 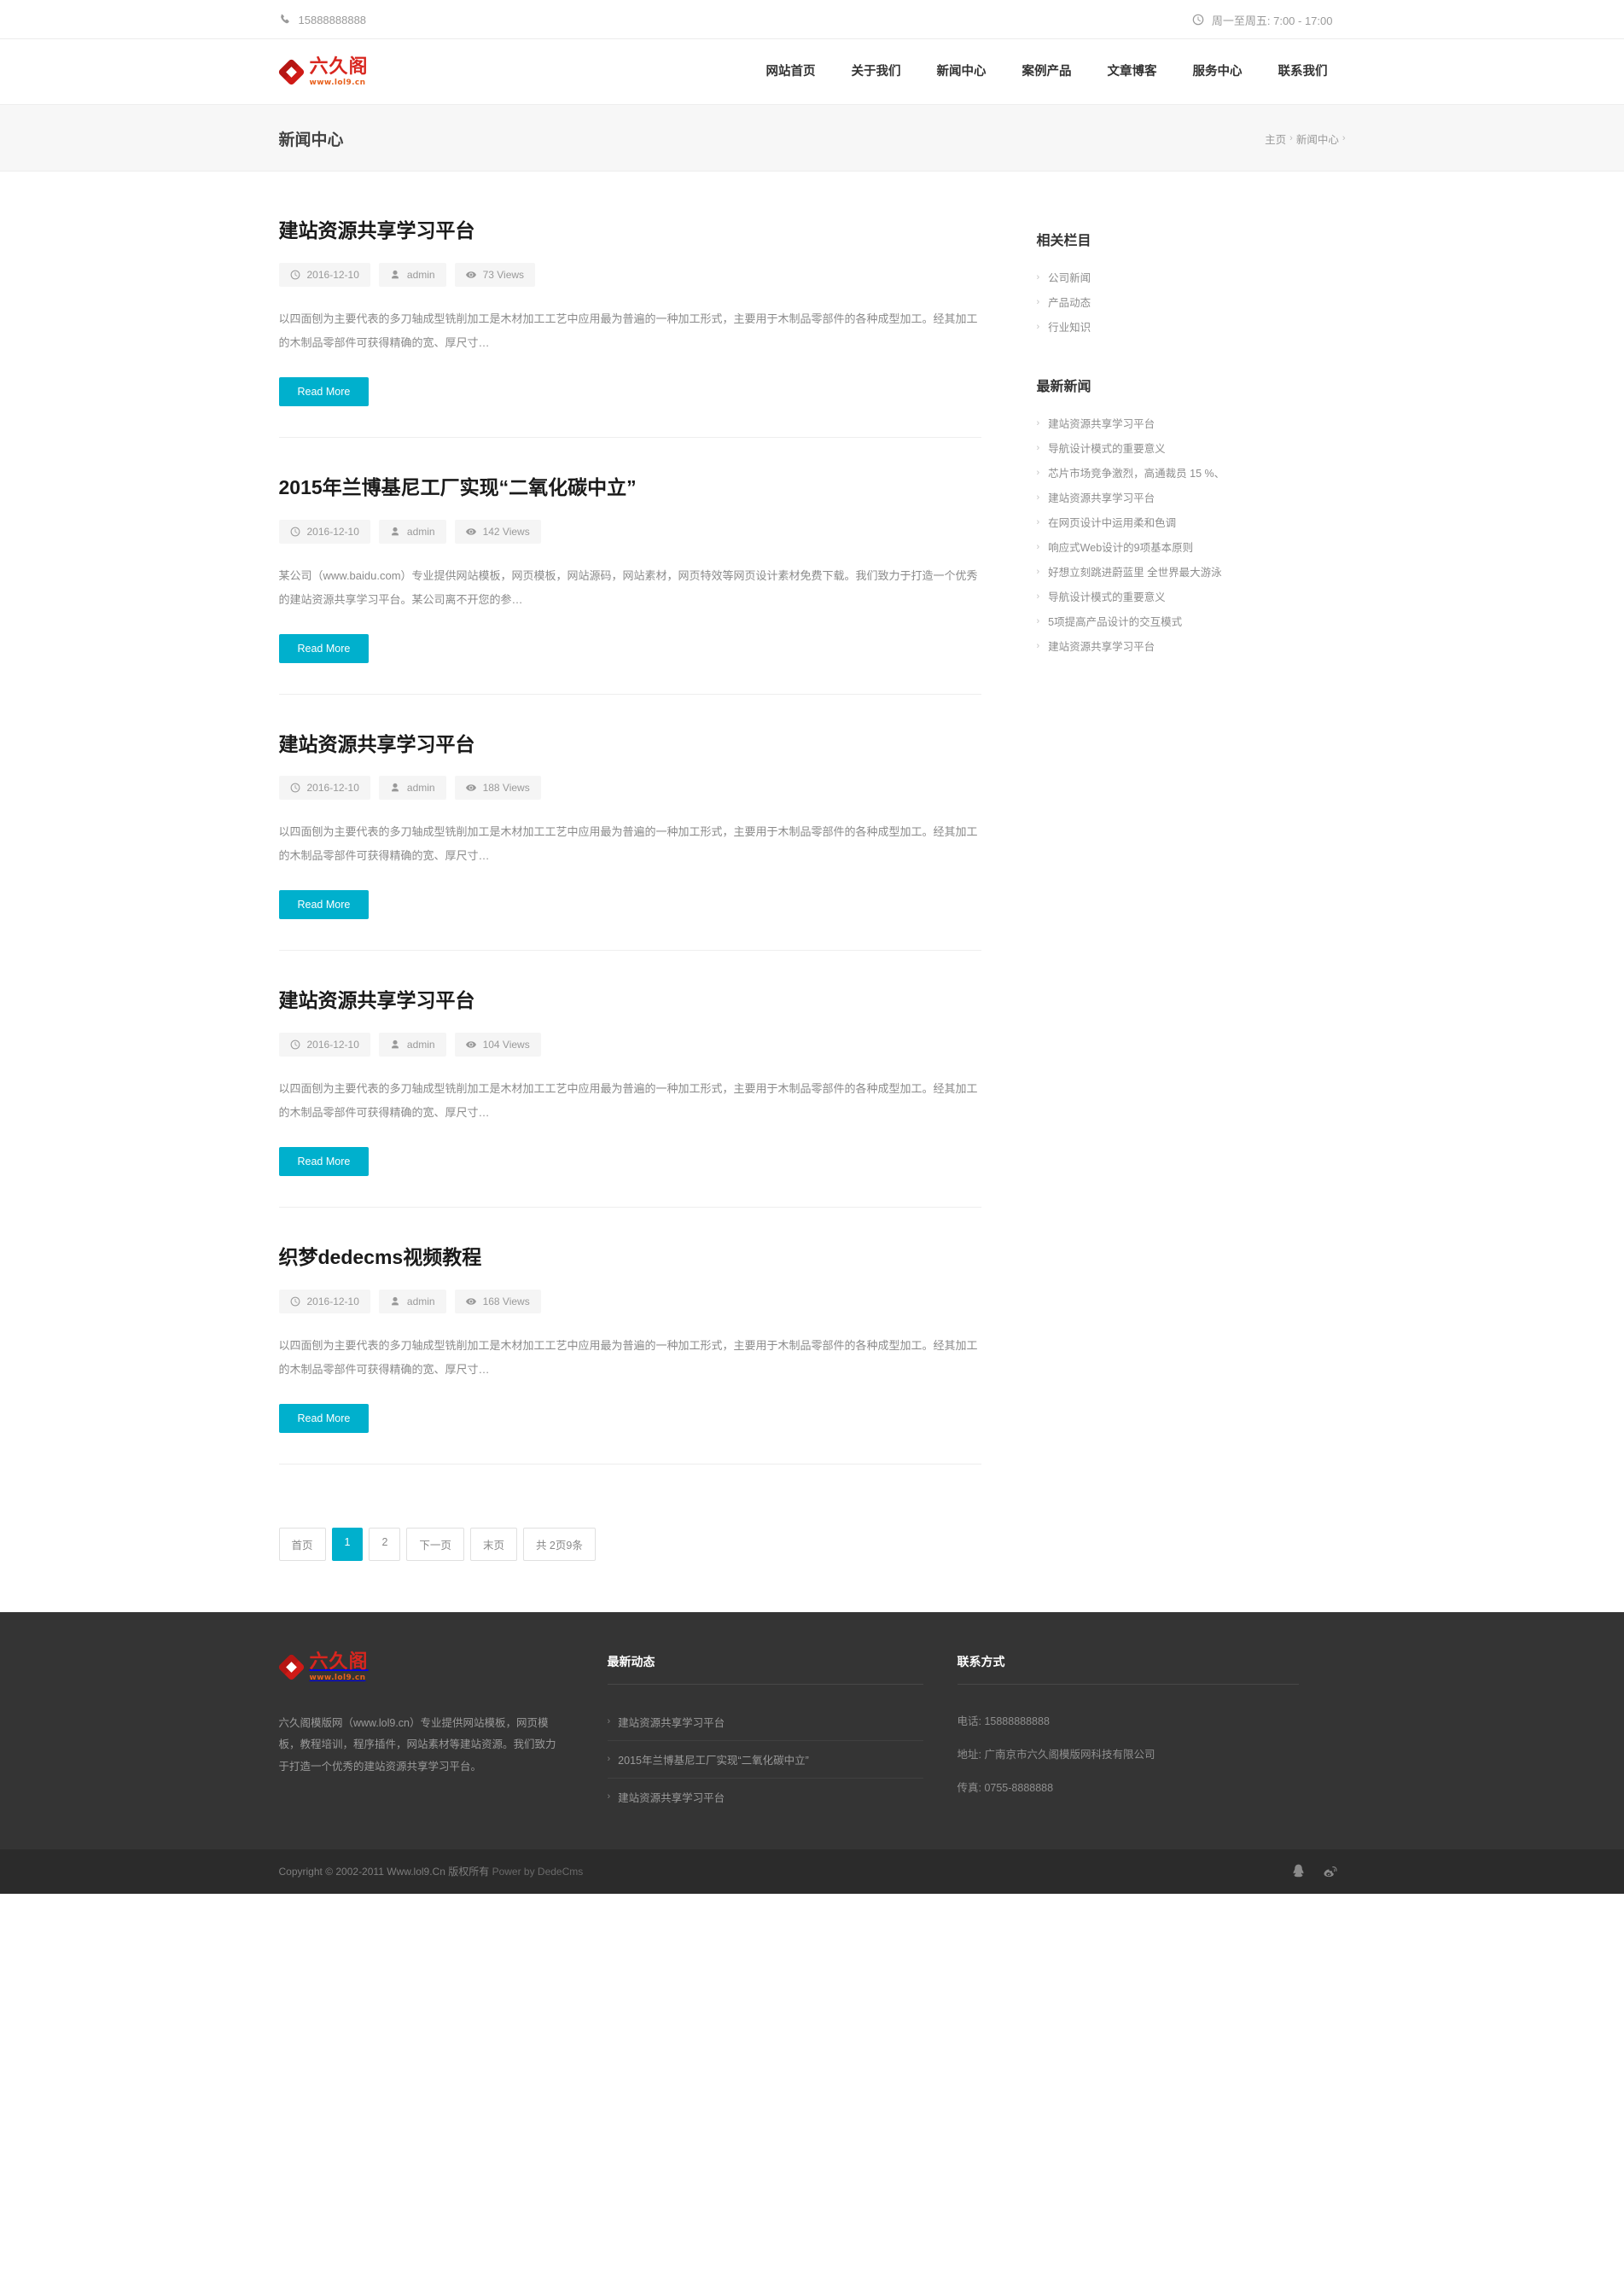 What do you see at coordinates (629, 1045) in the screenshot?
I see `article-meta: 2016-12-10 admin 104 Views` at bounding box center [629, 1045].